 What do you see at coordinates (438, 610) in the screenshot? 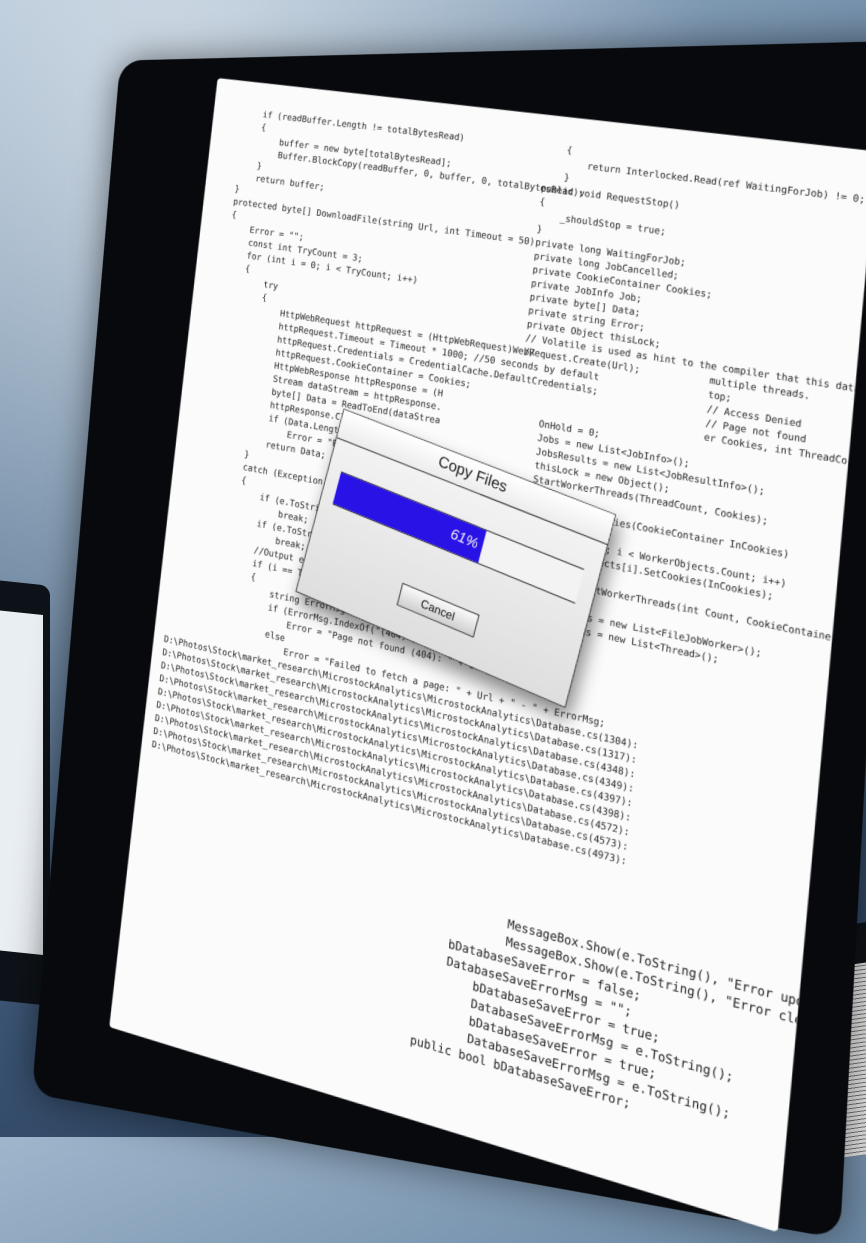
I see `cancel-button: Cancel` at bounding box center [438, 610].